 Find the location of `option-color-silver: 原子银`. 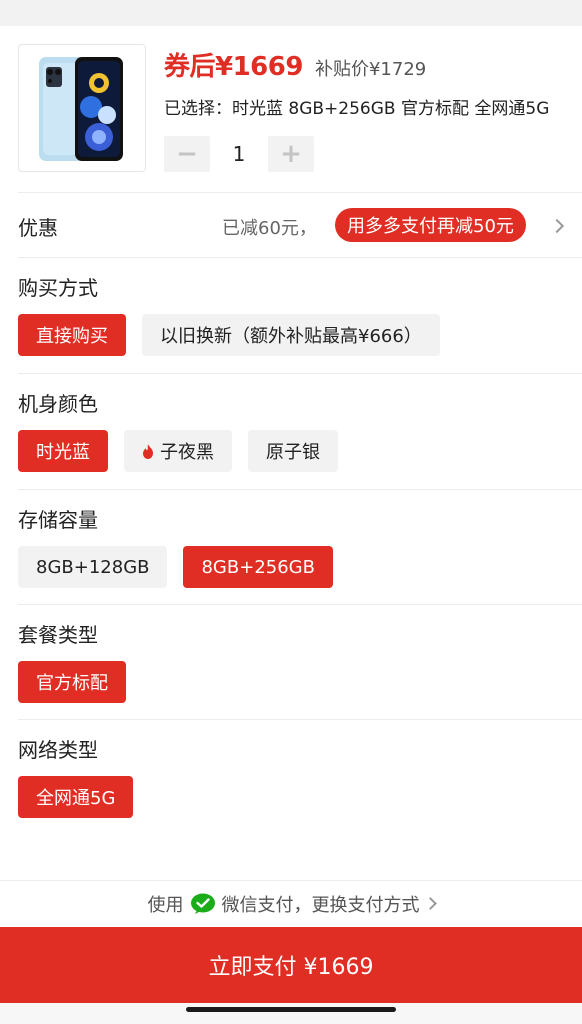

option-color-silver: 原子银 is located at coordinates (293, 451).